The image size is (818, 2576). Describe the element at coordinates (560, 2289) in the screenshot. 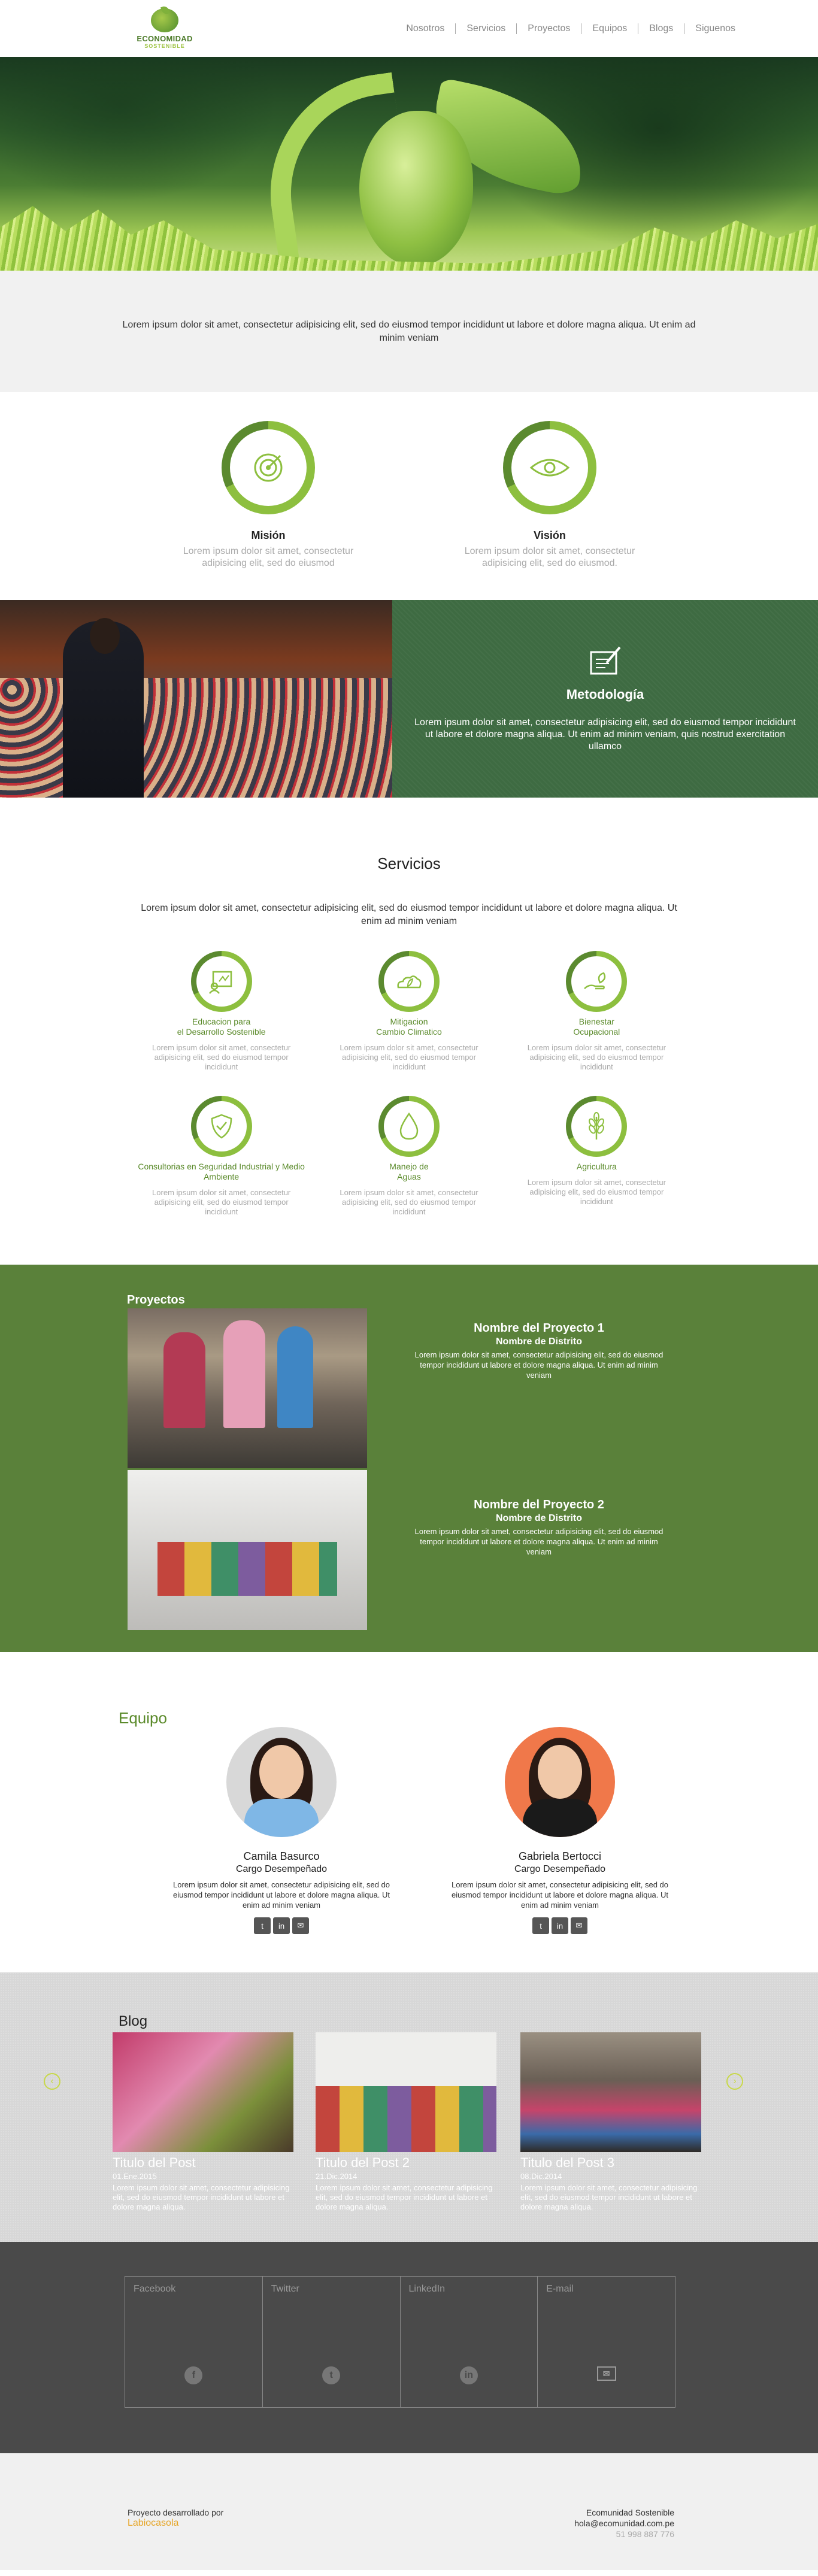

I see `email-label: E-mail` at that location.